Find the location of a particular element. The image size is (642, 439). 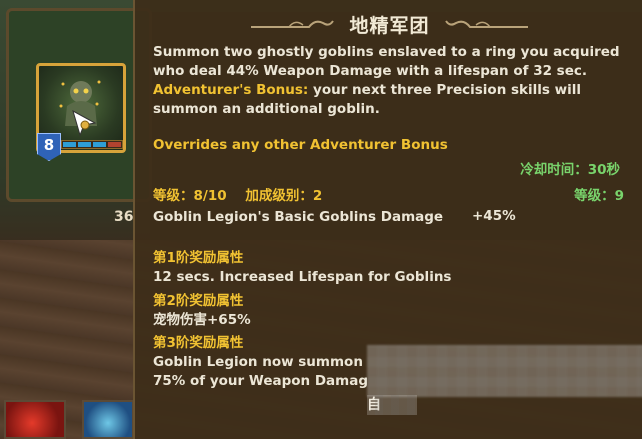

tooltip-title-bar: 地精军团 is located at coordinates (388, 24).